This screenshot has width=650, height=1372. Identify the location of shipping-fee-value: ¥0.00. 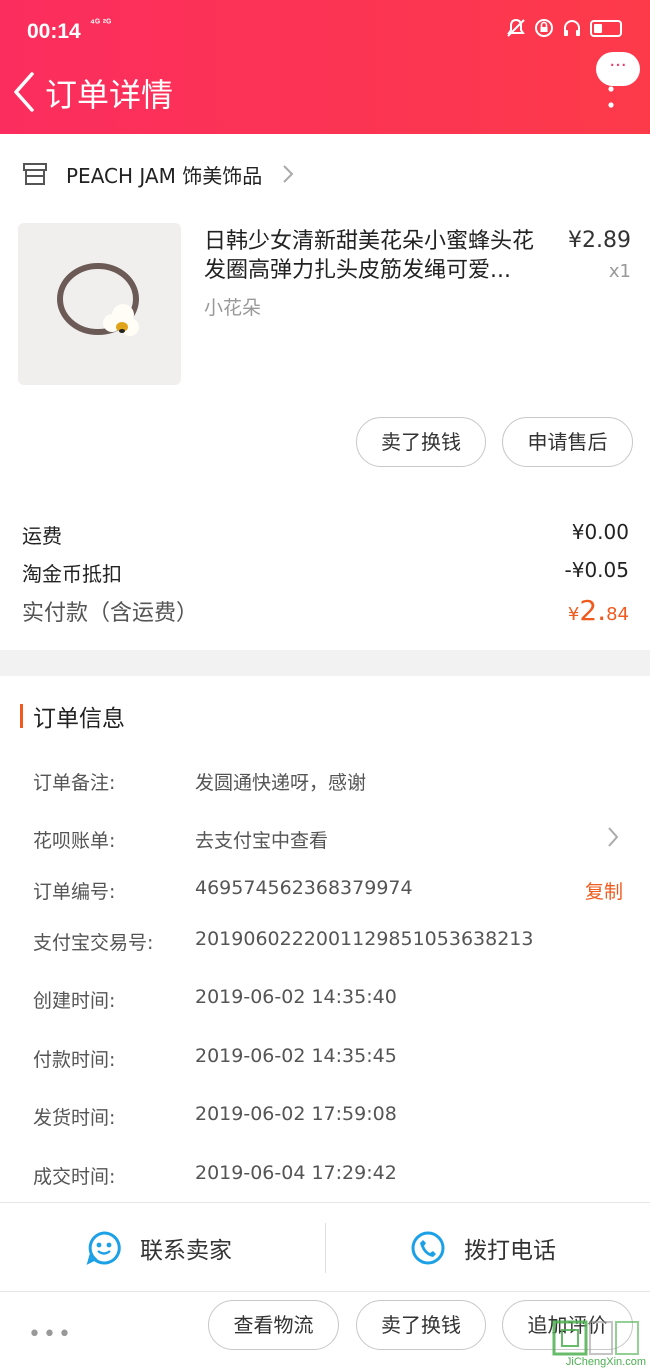
(600, 532).